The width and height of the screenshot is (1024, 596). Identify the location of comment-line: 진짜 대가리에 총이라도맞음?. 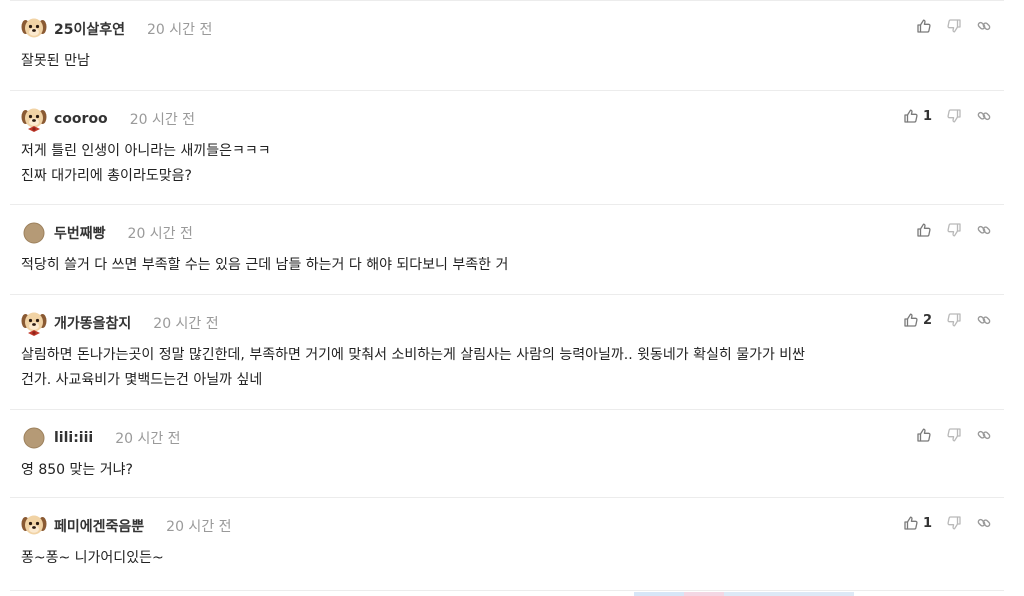
(106, 176).